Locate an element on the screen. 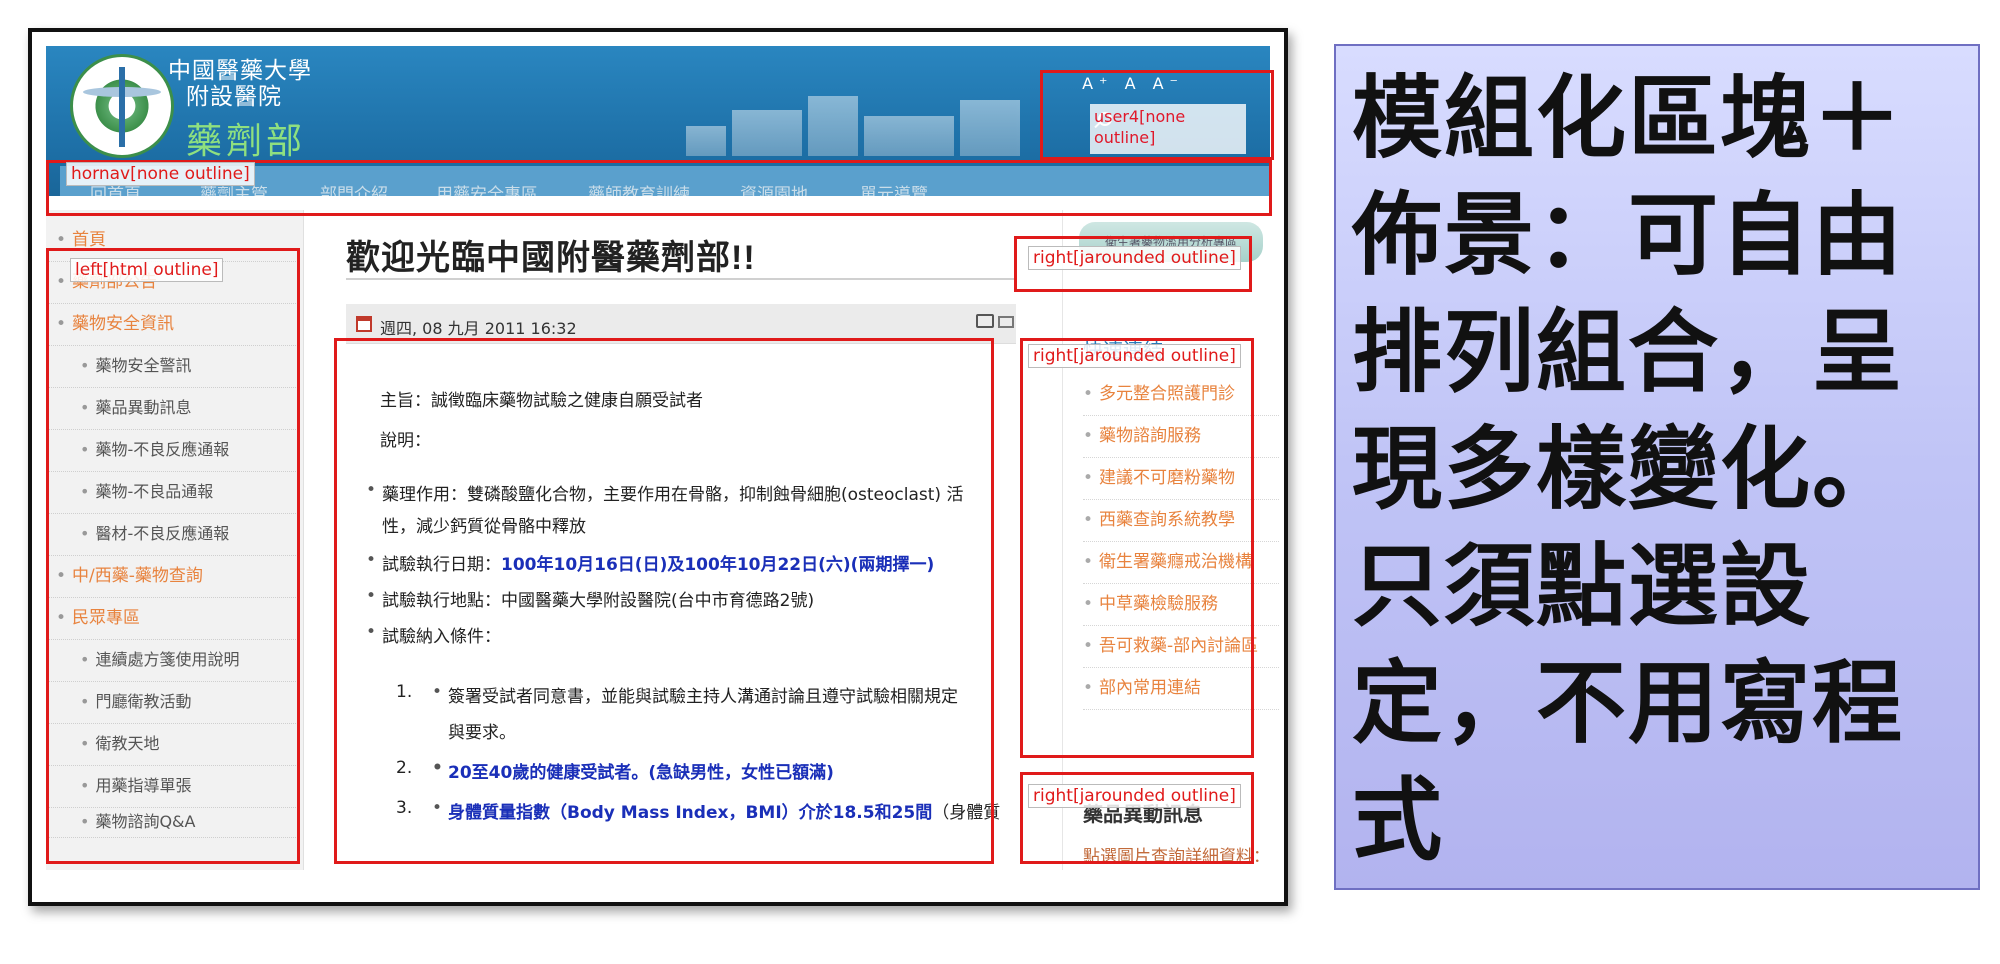  annotation-label-right-1: right[jarounded outline] is located at coordinates (1134, 258).